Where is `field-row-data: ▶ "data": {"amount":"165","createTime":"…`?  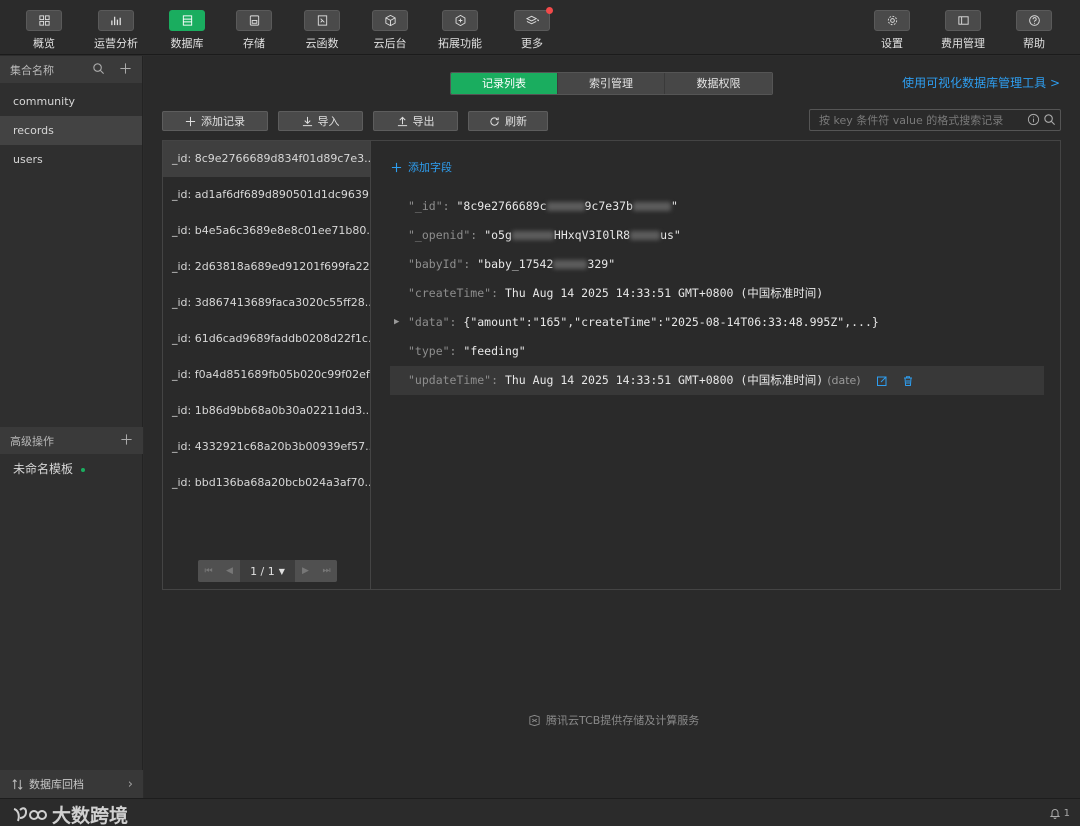 field-row-data: ▶ "data": {"amount":"165","createTime":"… is located at coordinates (717, 322).